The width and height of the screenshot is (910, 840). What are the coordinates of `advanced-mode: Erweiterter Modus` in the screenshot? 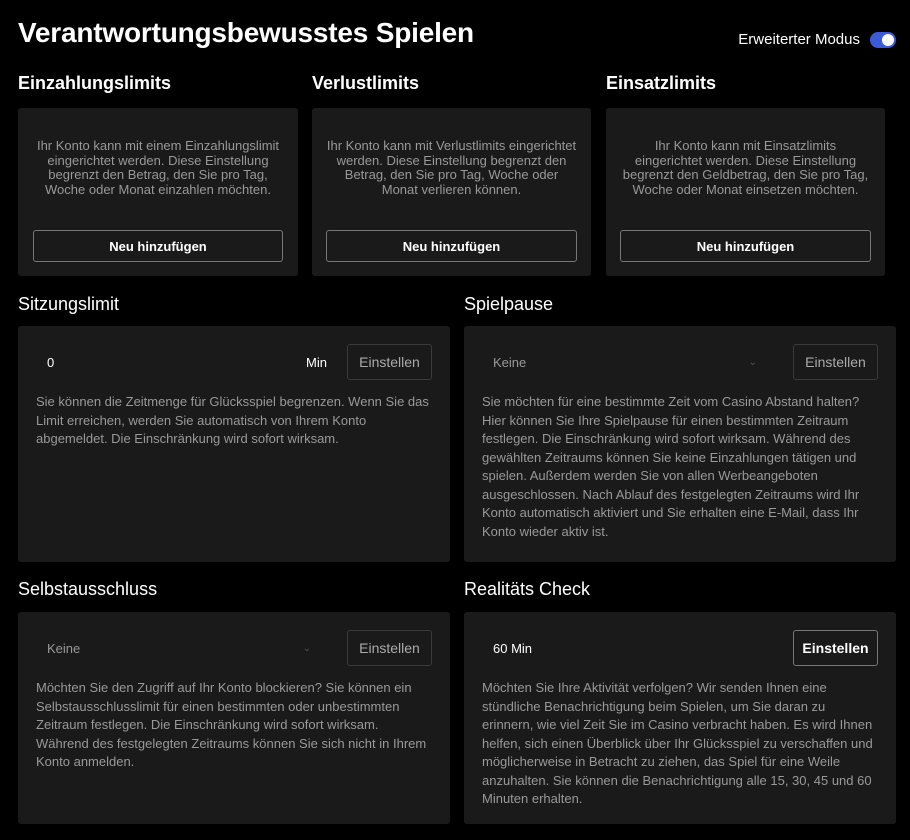 It's located at (817, 39).